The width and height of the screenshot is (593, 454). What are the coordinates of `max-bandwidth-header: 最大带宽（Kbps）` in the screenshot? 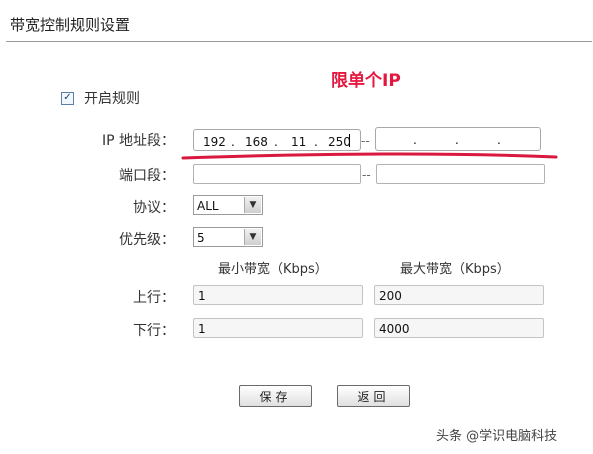 It's located at (455, 269).